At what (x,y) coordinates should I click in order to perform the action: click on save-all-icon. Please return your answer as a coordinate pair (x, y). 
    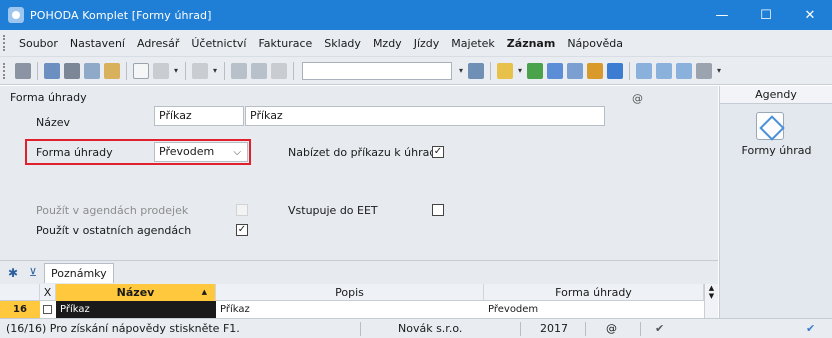
    Looking at the image, I should click on (259, 70).